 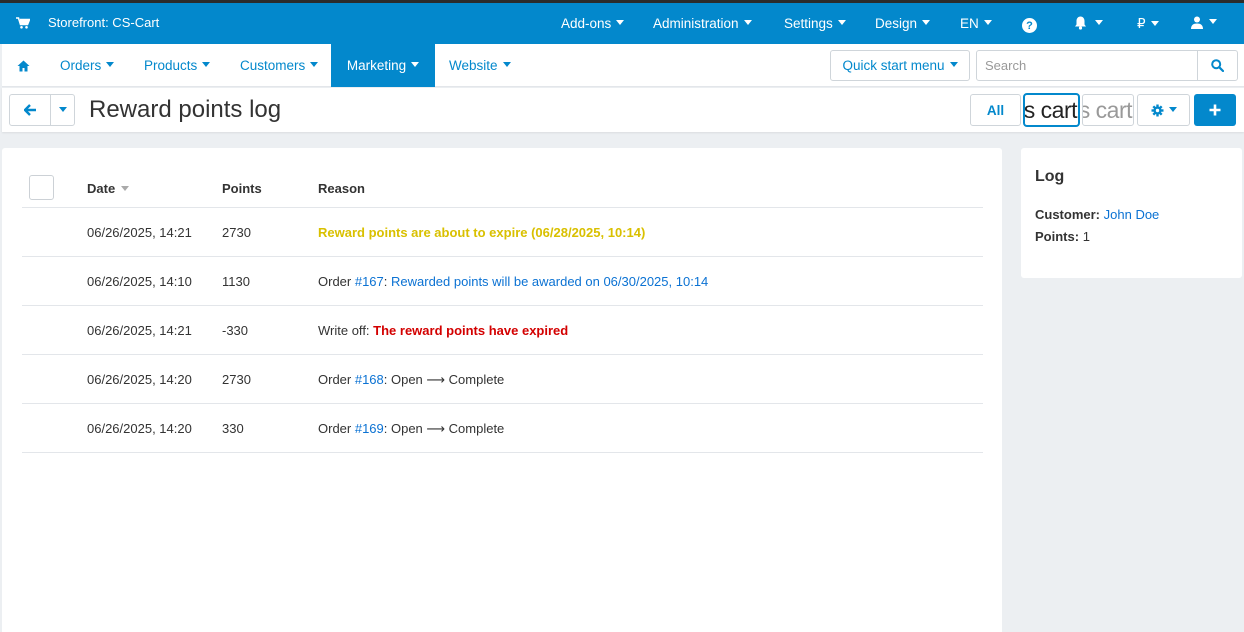 I want to click on all-storefronts-button: All, so click(x=995, y=110).